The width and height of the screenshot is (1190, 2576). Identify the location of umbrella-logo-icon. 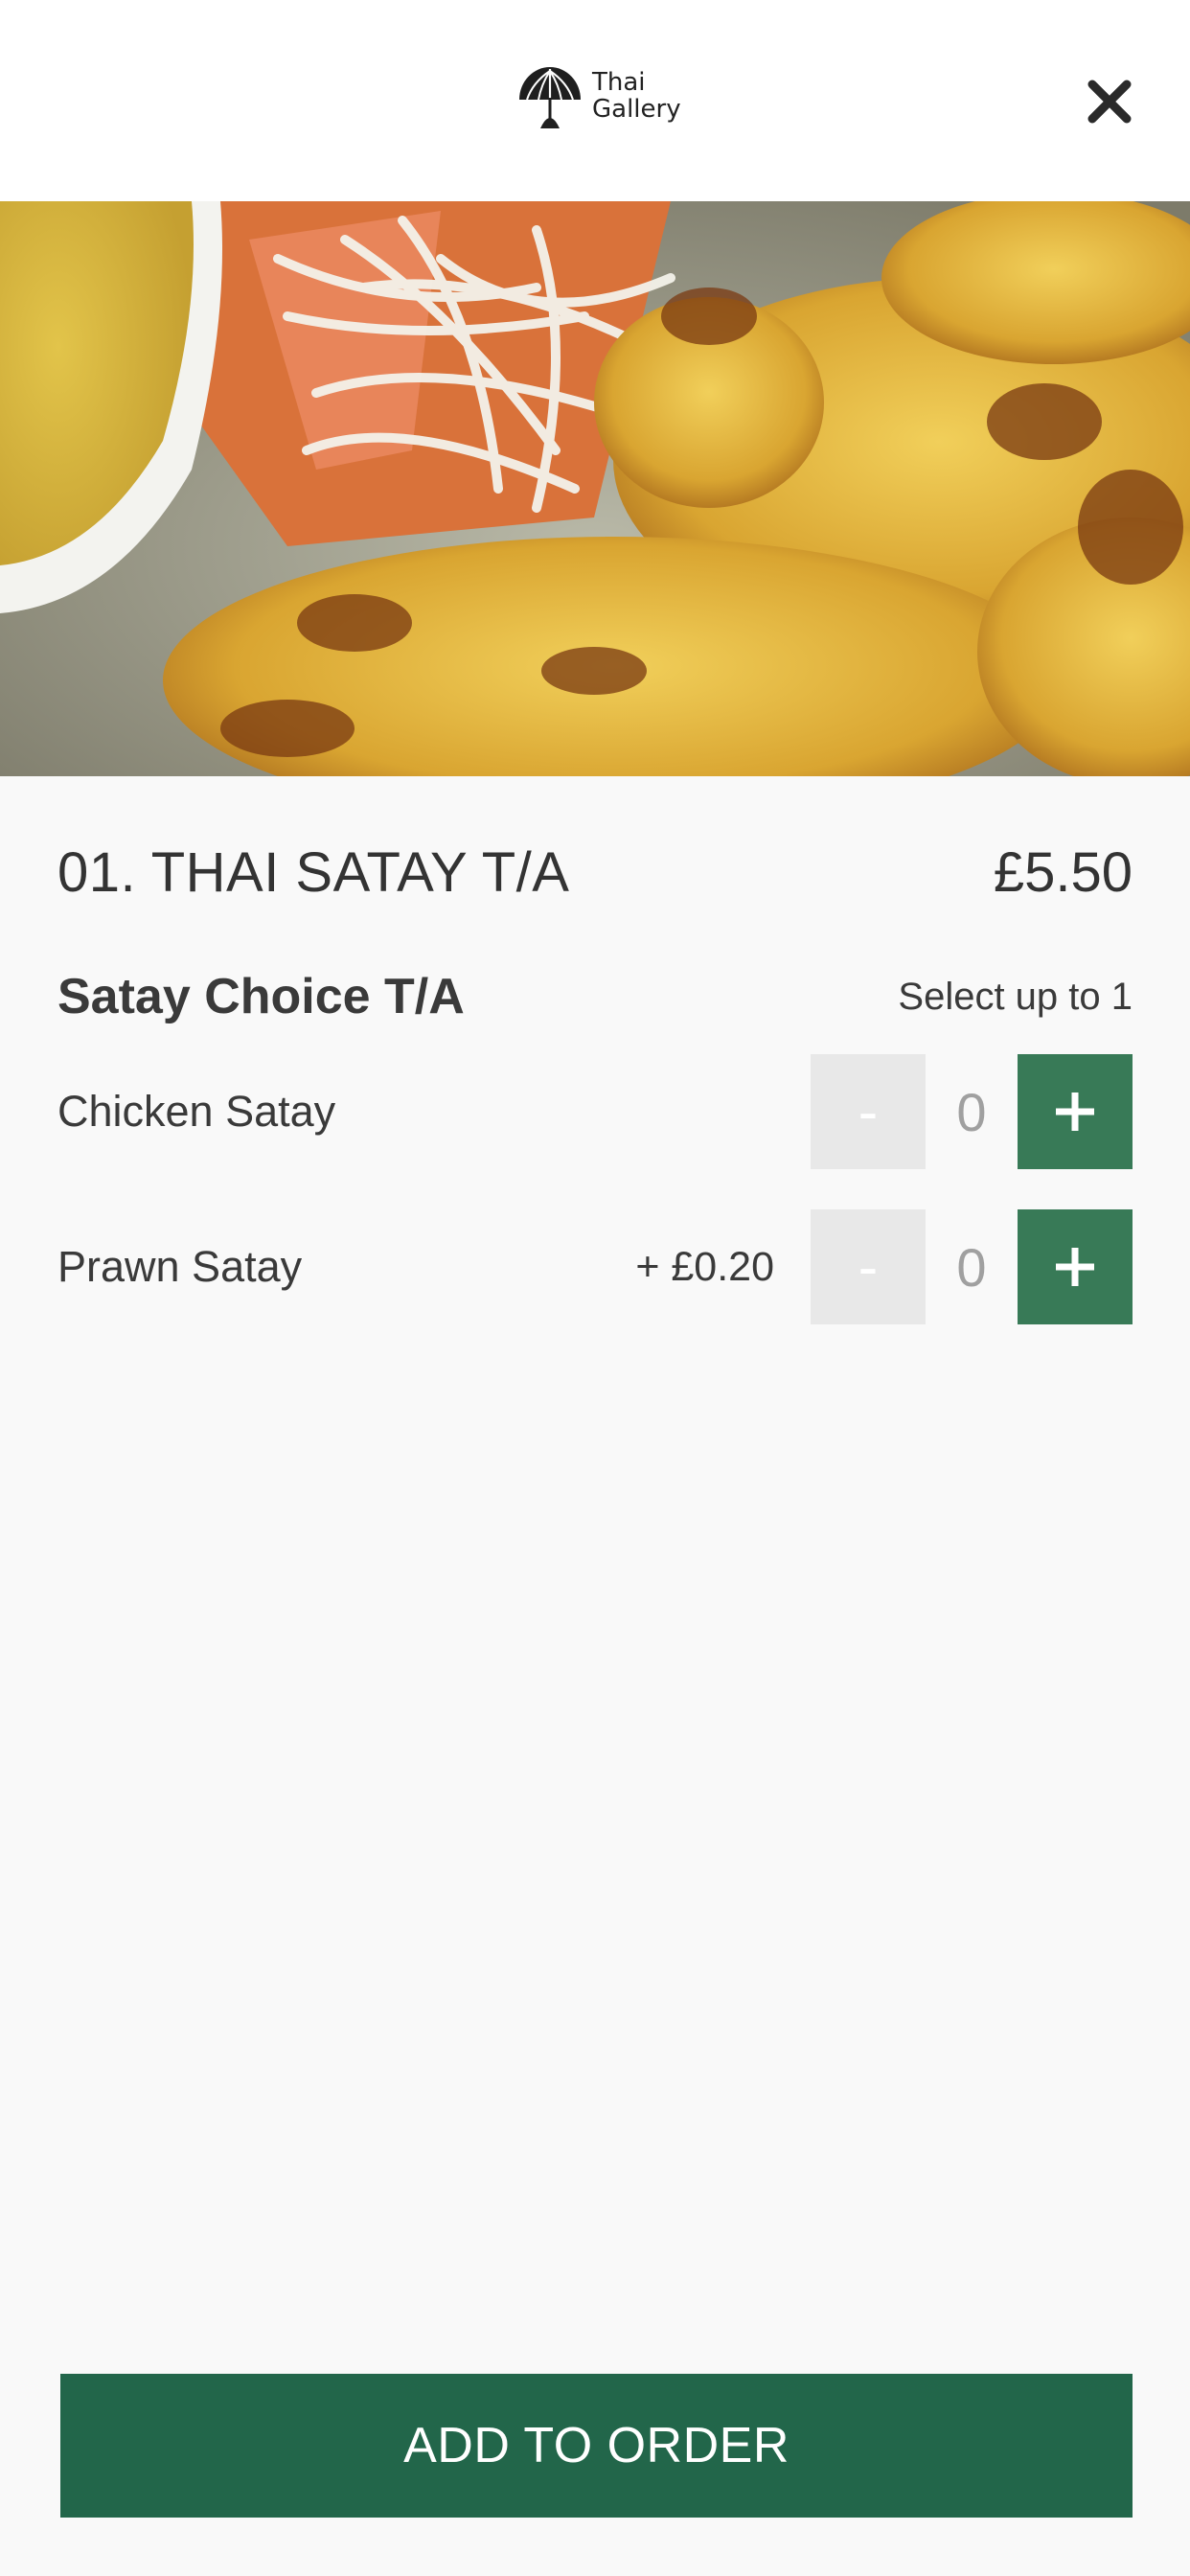
(550, 97).